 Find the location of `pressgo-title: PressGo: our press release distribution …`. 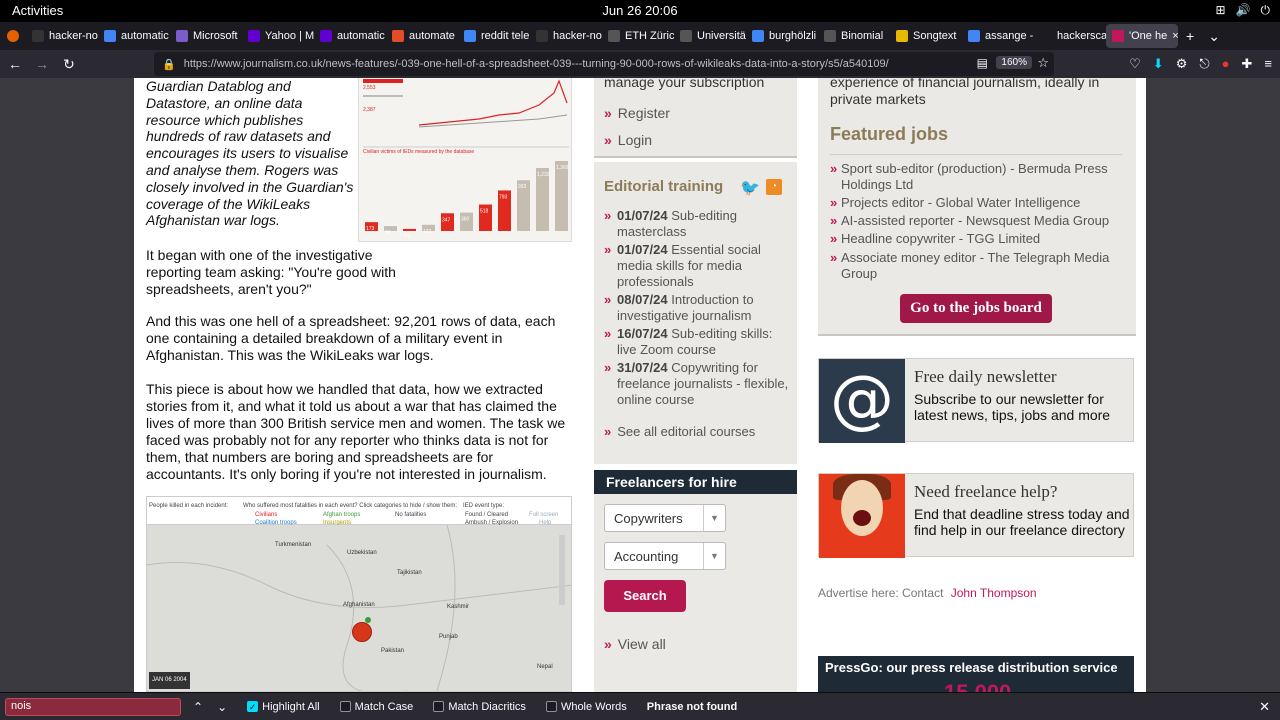

pressgo-title: PressGo: our press release distribution … is located at coordinates (976, 665).